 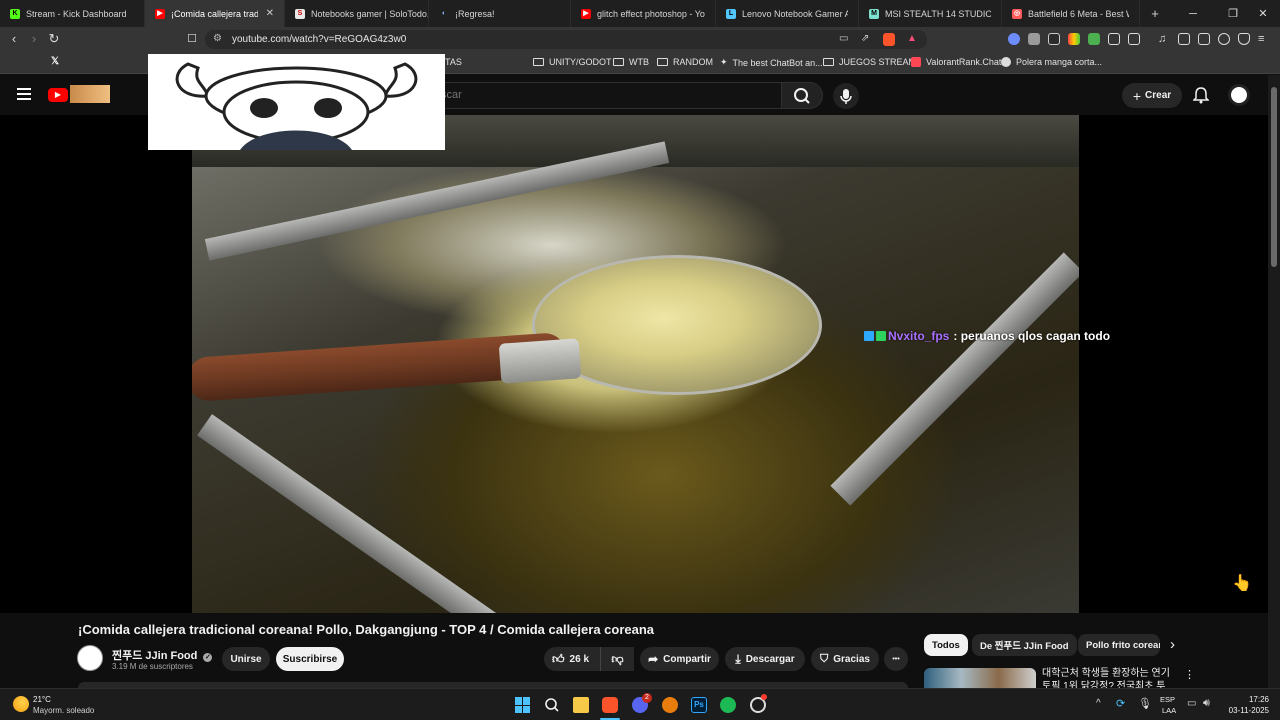 I want to click on tab-regresa: ◐ ¡Regresa!, so click(x=500, y=13).